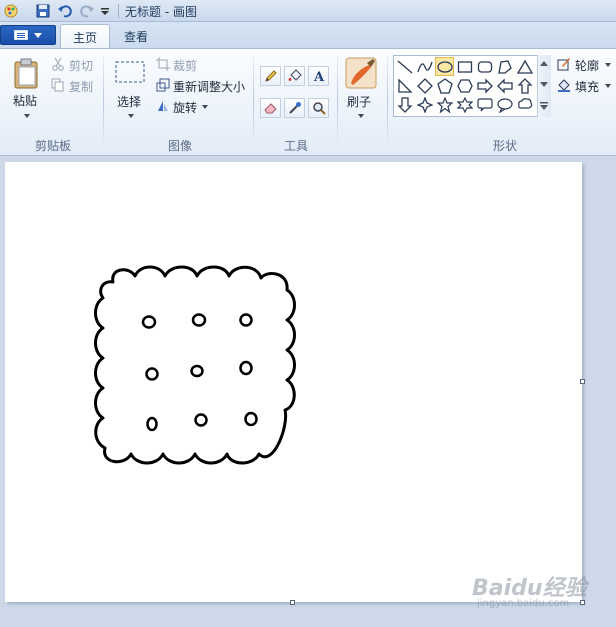  I want to click on crop-icon, so click(163, 64).